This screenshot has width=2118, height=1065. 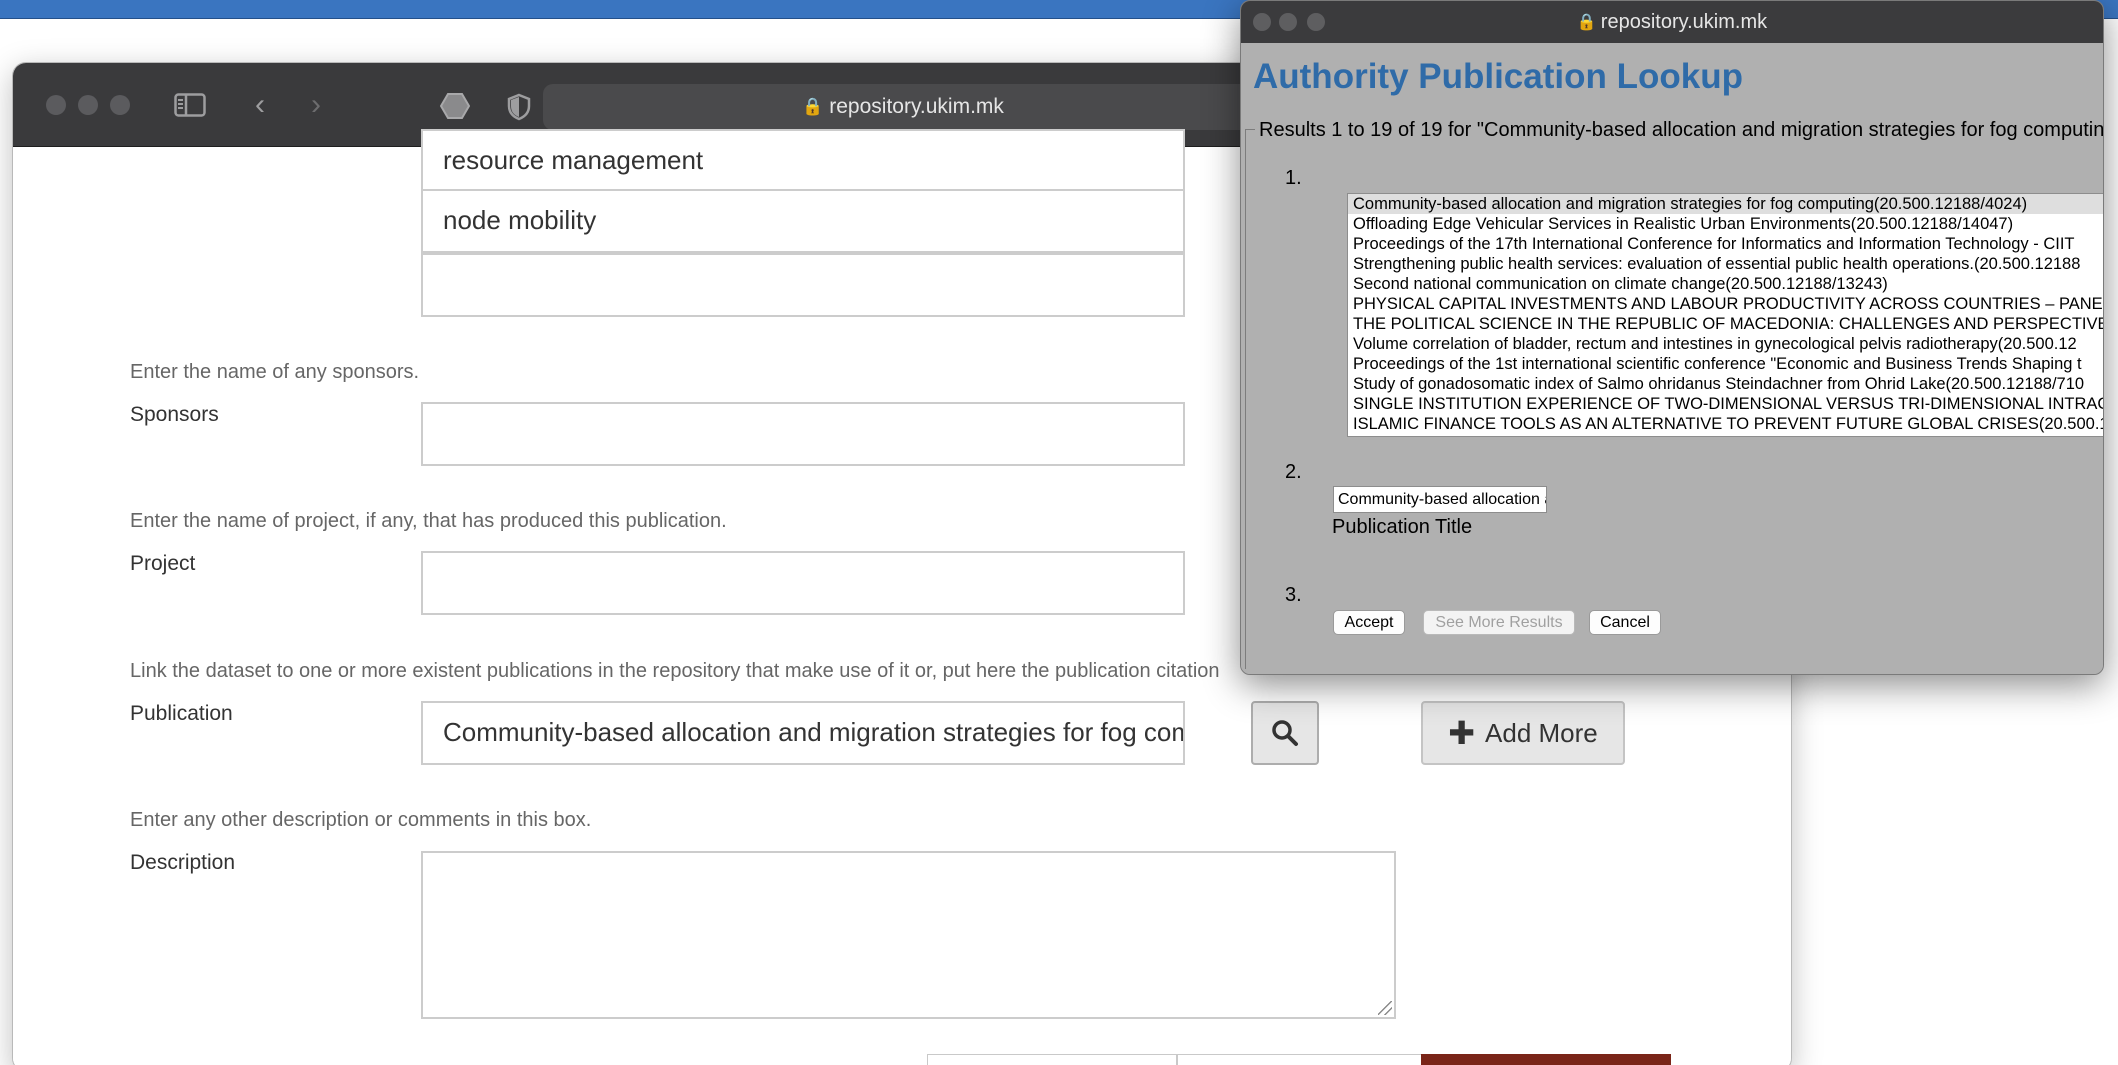 I want to click on sponsors-label: Sponsors, so click(x=174, y=414).